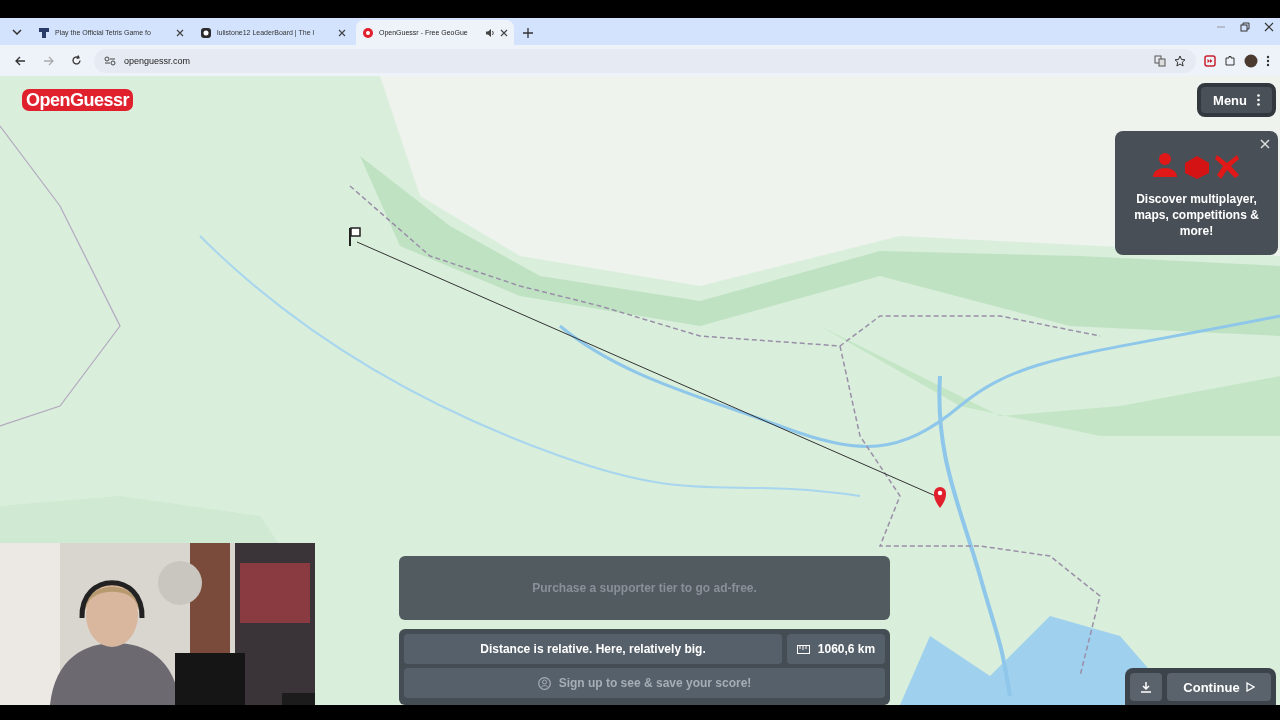 The height and width of the screenshot is (720, 1280). I want to click on forward-arrow-icon, so click(48, 60).